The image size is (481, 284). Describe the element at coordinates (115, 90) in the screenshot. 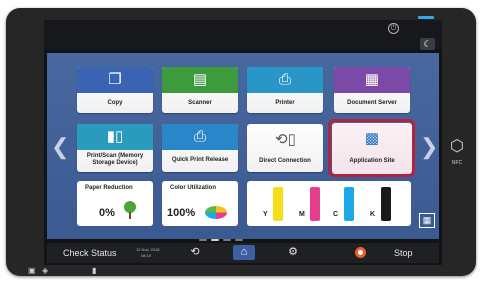

I see `copy-app-tile: ❐ Copy` at that location.